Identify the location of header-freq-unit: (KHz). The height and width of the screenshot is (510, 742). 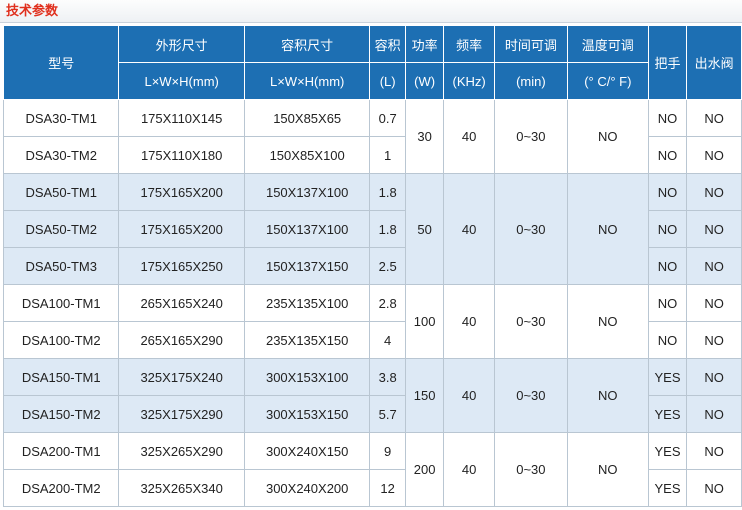
(469, 81).